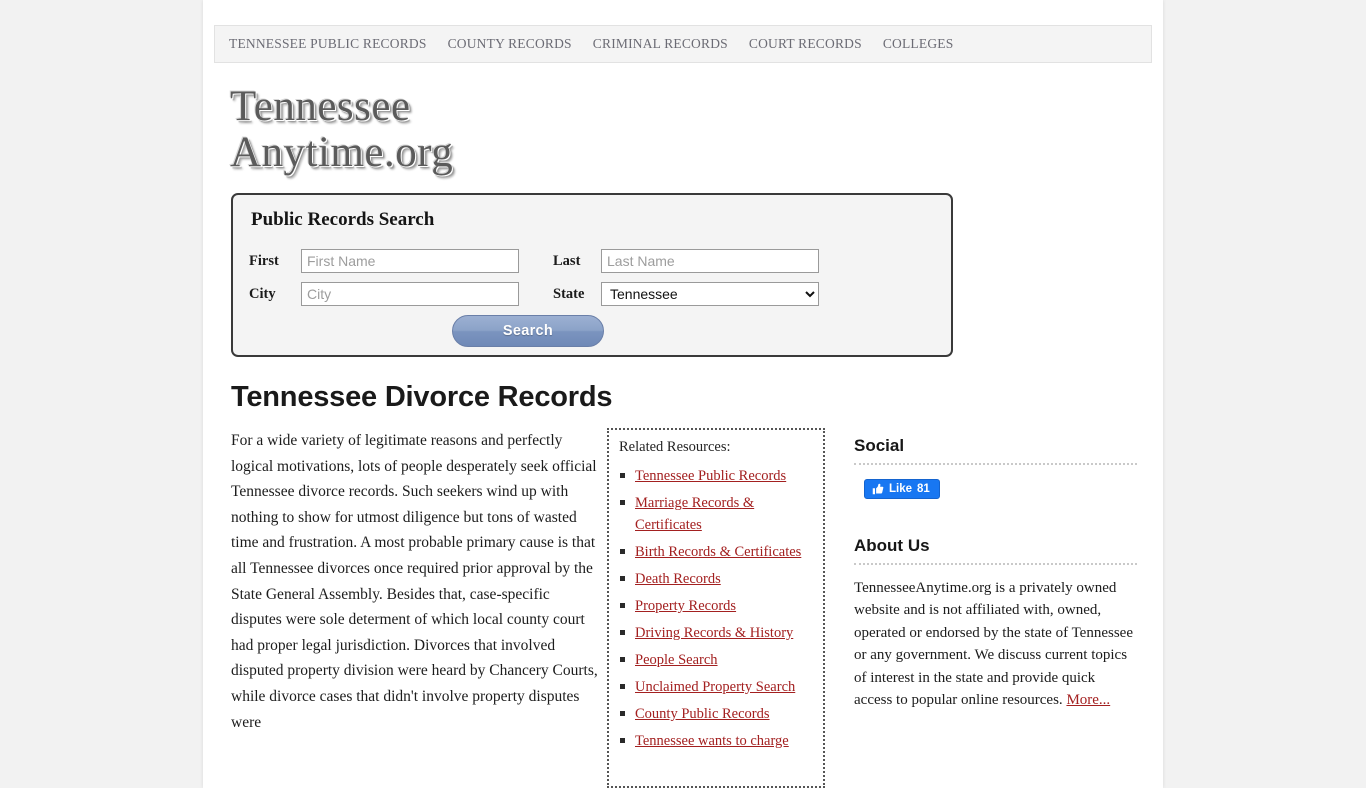 This screenshot has width=1366, height=788. What do you see at coordinates (343, 219) in the screenshot?
I see `search-panel-title: Public Records Search` at bounding box center [343, 219].